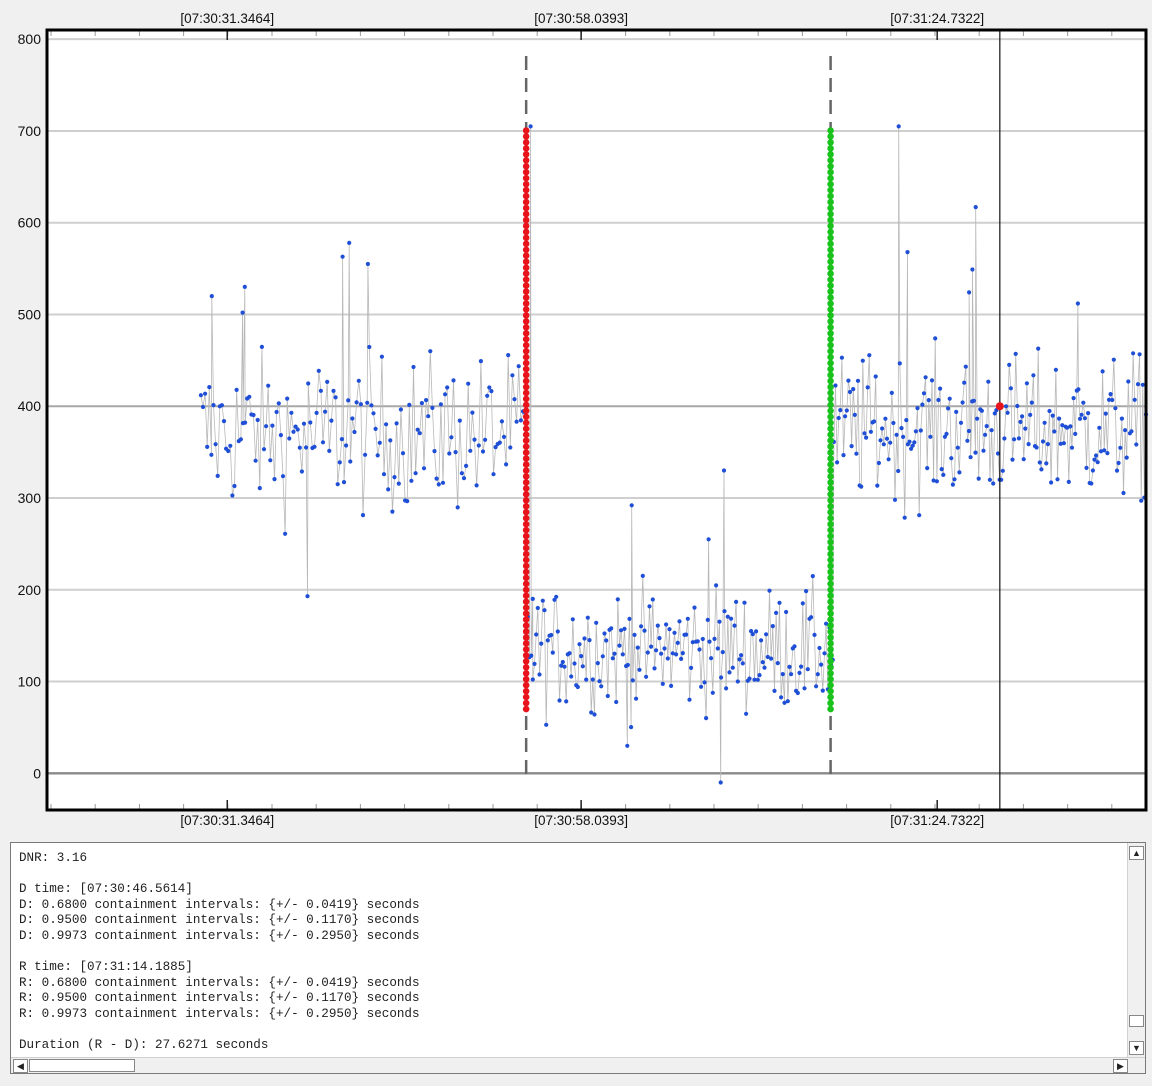 This screenshot has width=1152, height=1086. I want to click on vertical-scrollbar: ▲ ▼, so click(1136, 950).